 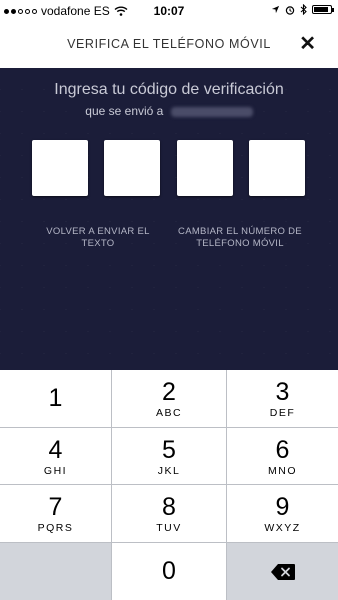 I want to click on backspace-button, so click(x=282, y=571).